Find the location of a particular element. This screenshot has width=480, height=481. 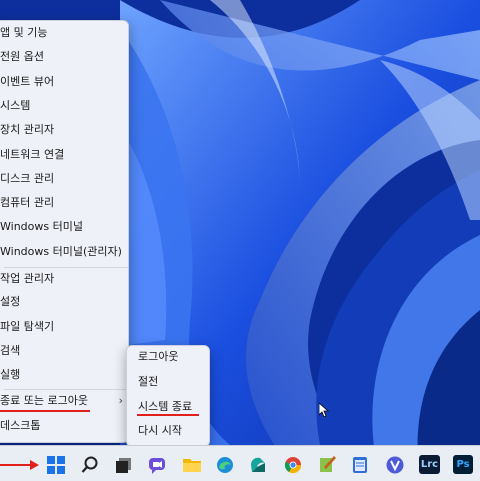

notepad-icon is located at coordinates (360, 464).